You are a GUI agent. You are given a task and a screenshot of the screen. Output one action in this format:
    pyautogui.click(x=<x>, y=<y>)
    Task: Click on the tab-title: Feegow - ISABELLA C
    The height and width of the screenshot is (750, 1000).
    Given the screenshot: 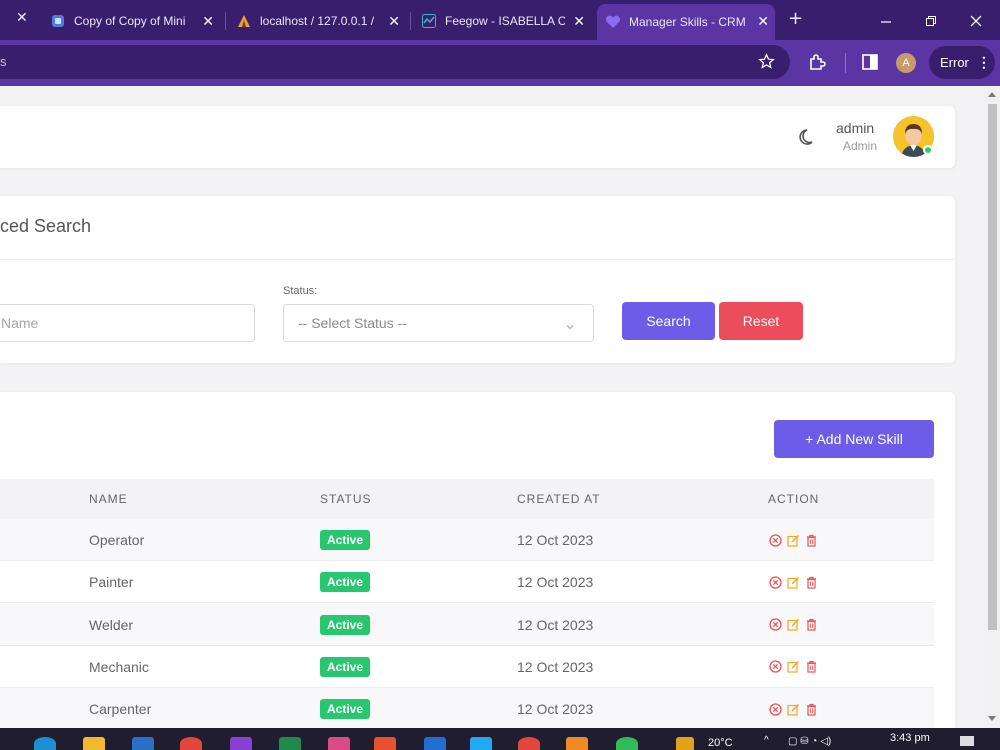 What is the action you would take?
    pyautogui.click(x=505, y=21)
    